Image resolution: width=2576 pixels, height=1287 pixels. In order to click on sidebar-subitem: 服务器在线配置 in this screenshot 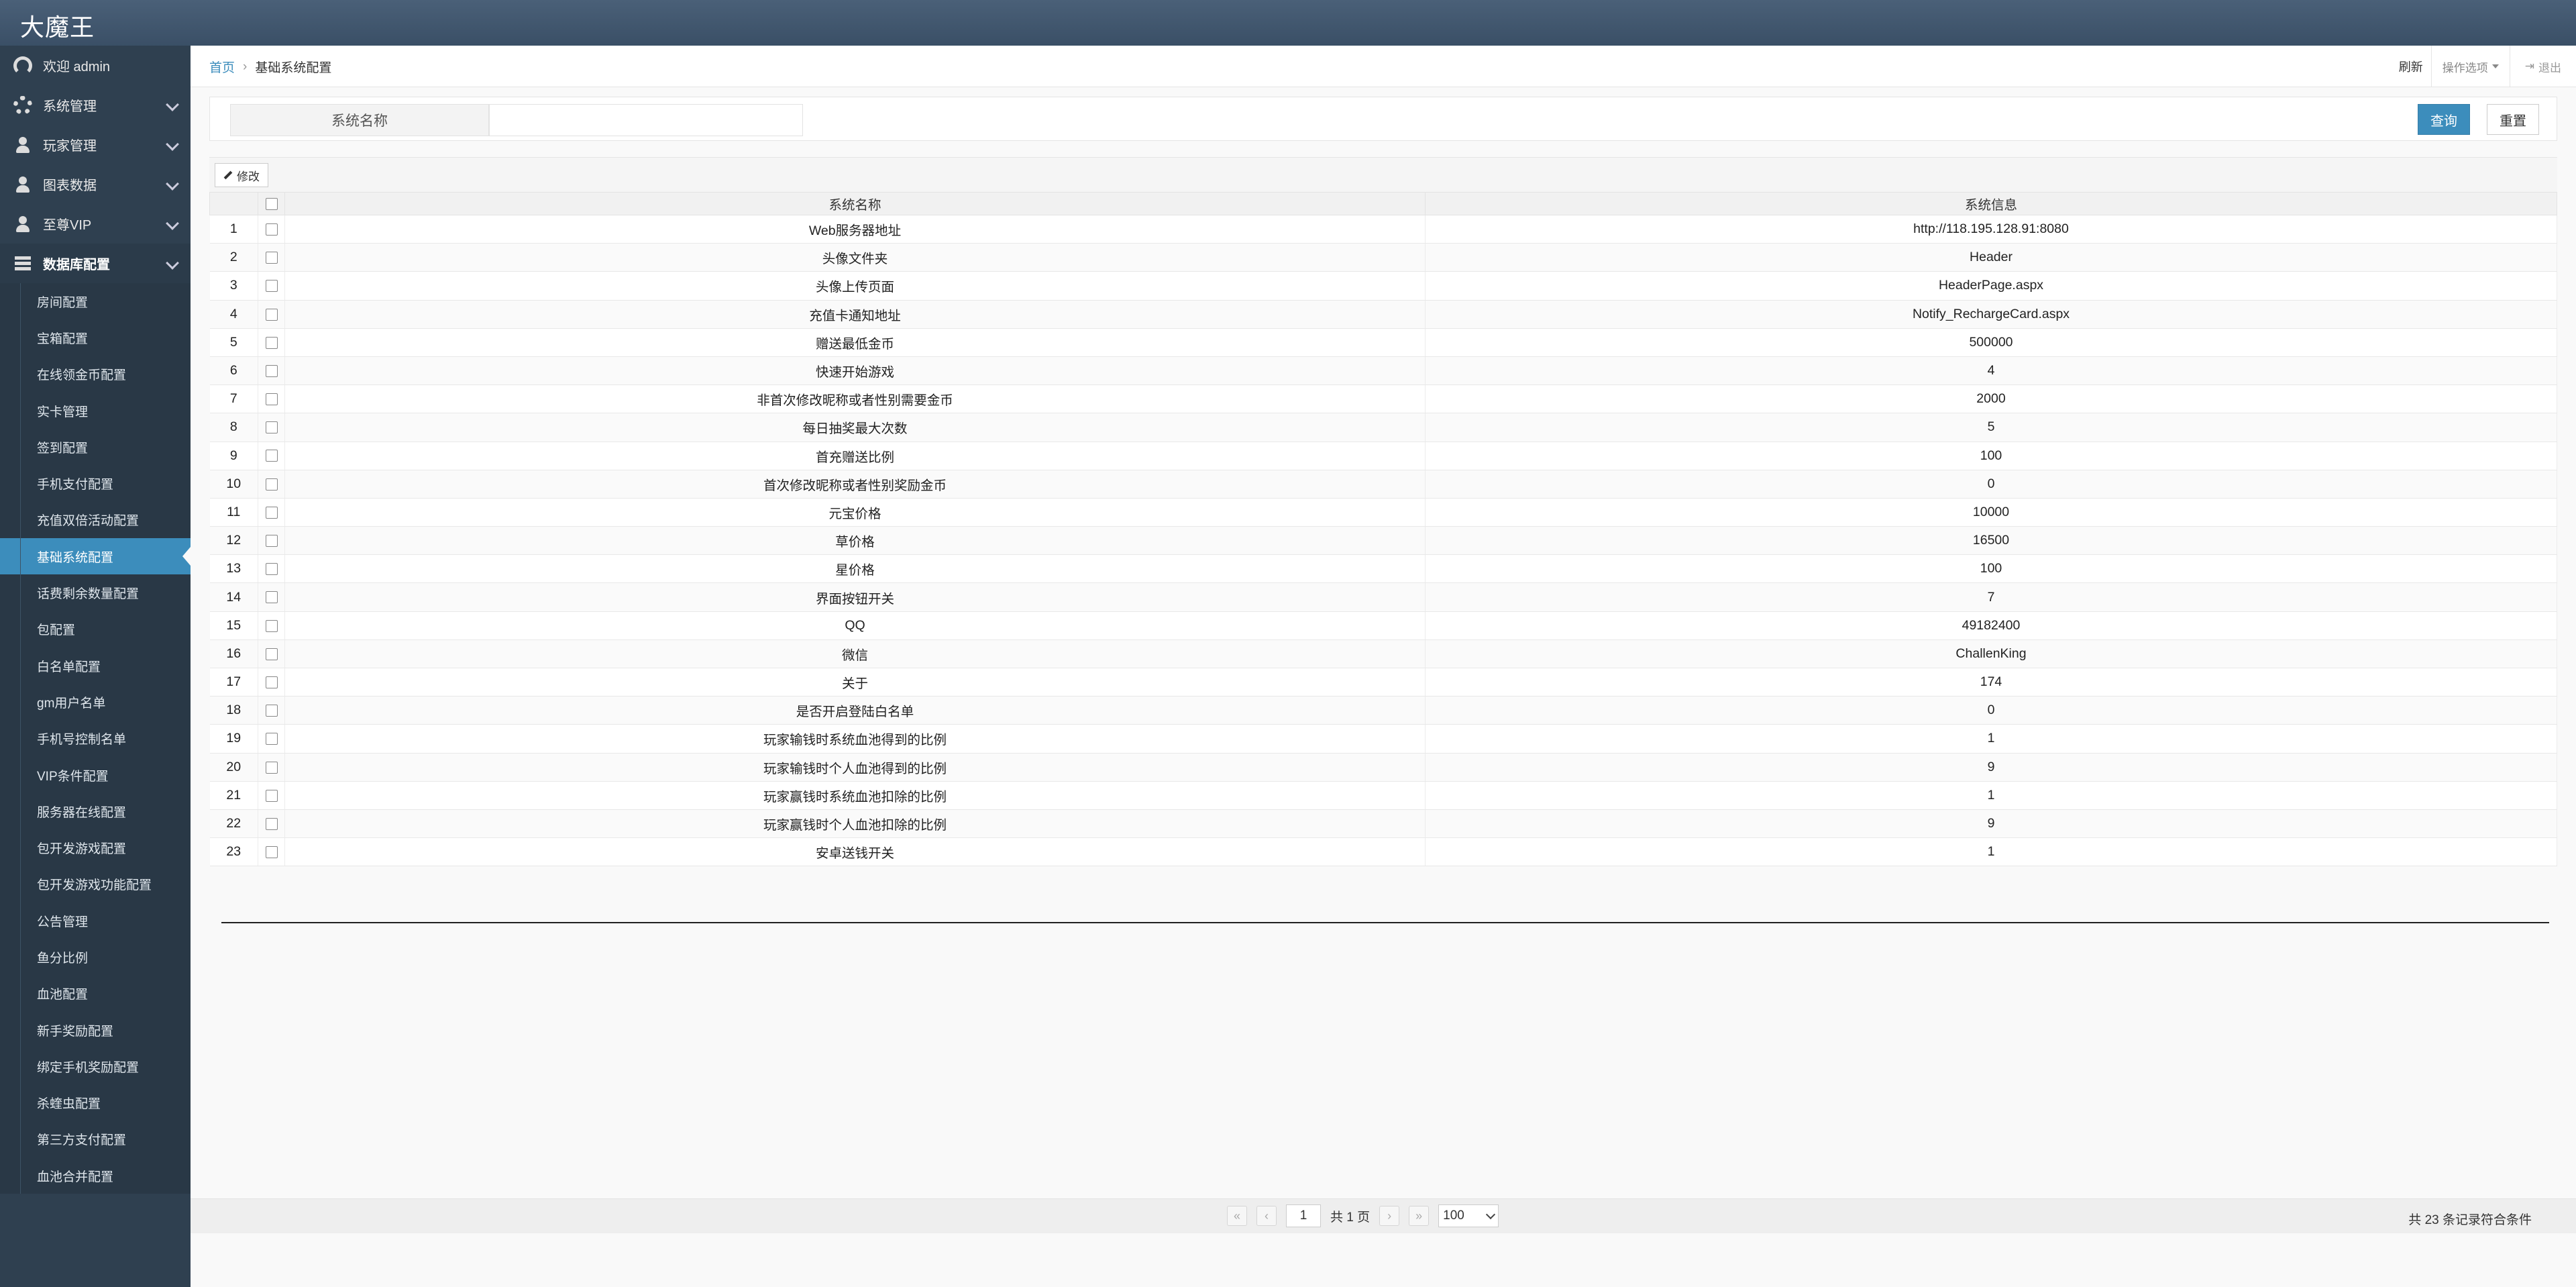, I will do `click(95, 811)`.